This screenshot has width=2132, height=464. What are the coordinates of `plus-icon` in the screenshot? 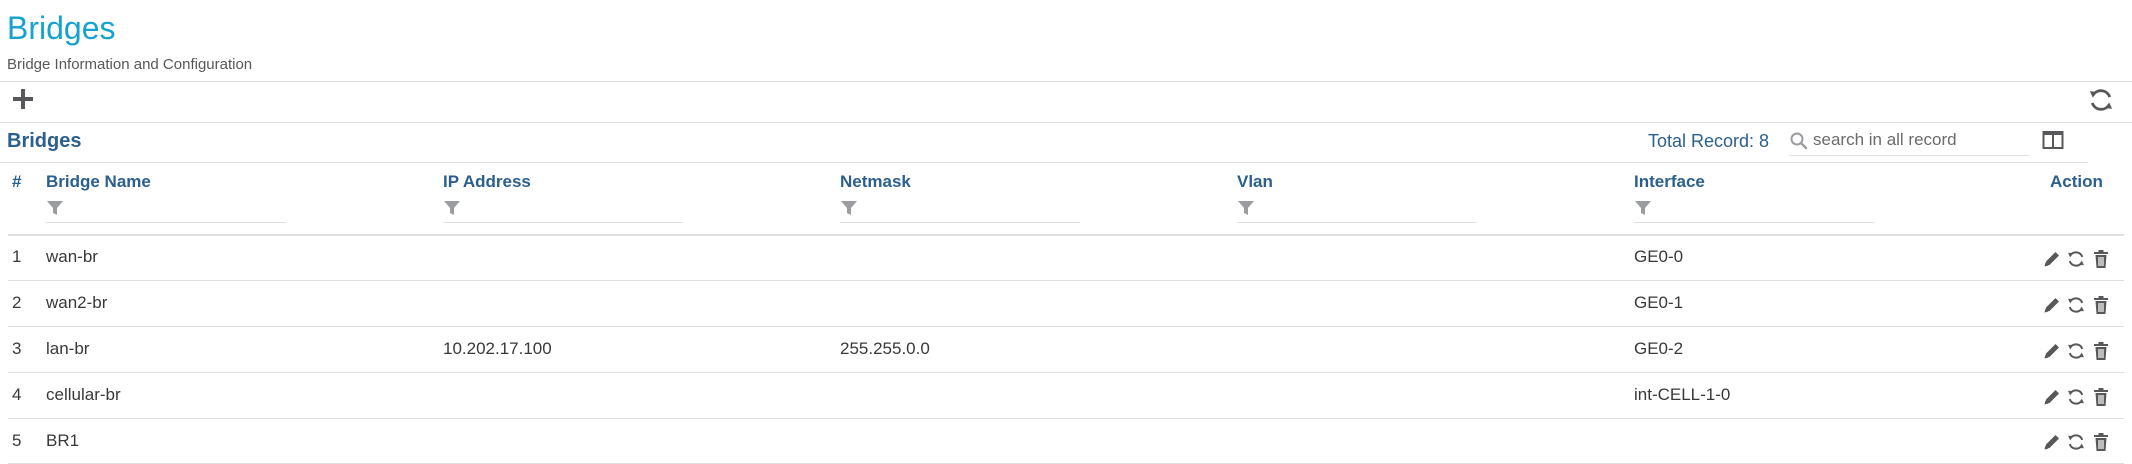 It's located at (23, 99).